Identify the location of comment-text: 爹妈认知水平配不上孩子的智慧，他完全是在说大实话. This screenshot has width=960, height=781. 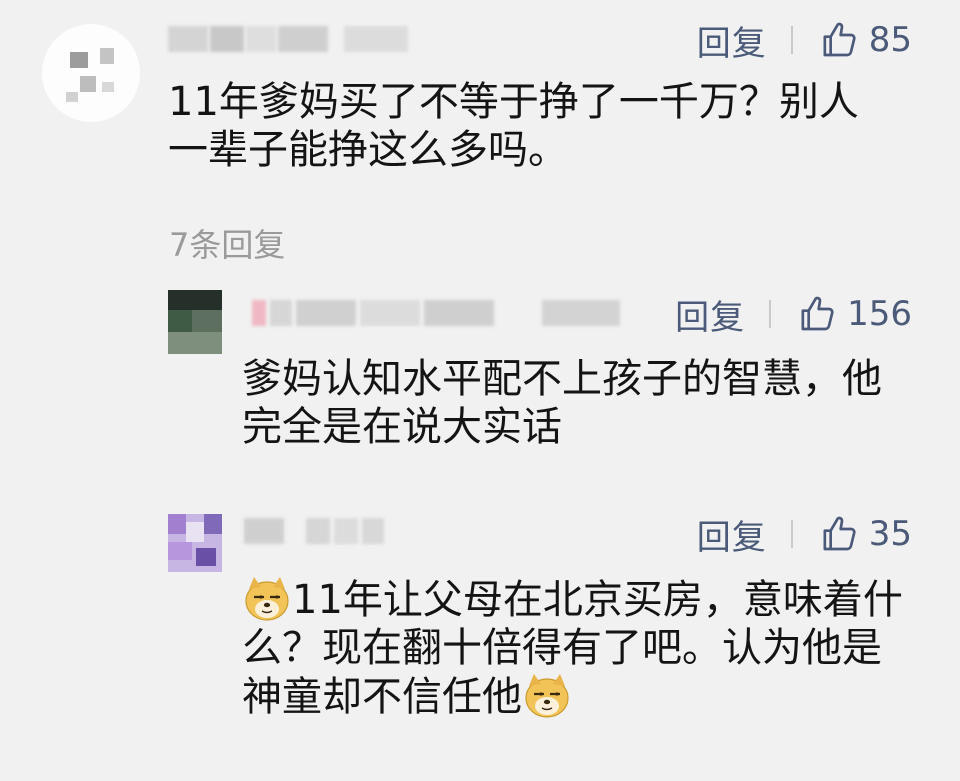
(562, 403).